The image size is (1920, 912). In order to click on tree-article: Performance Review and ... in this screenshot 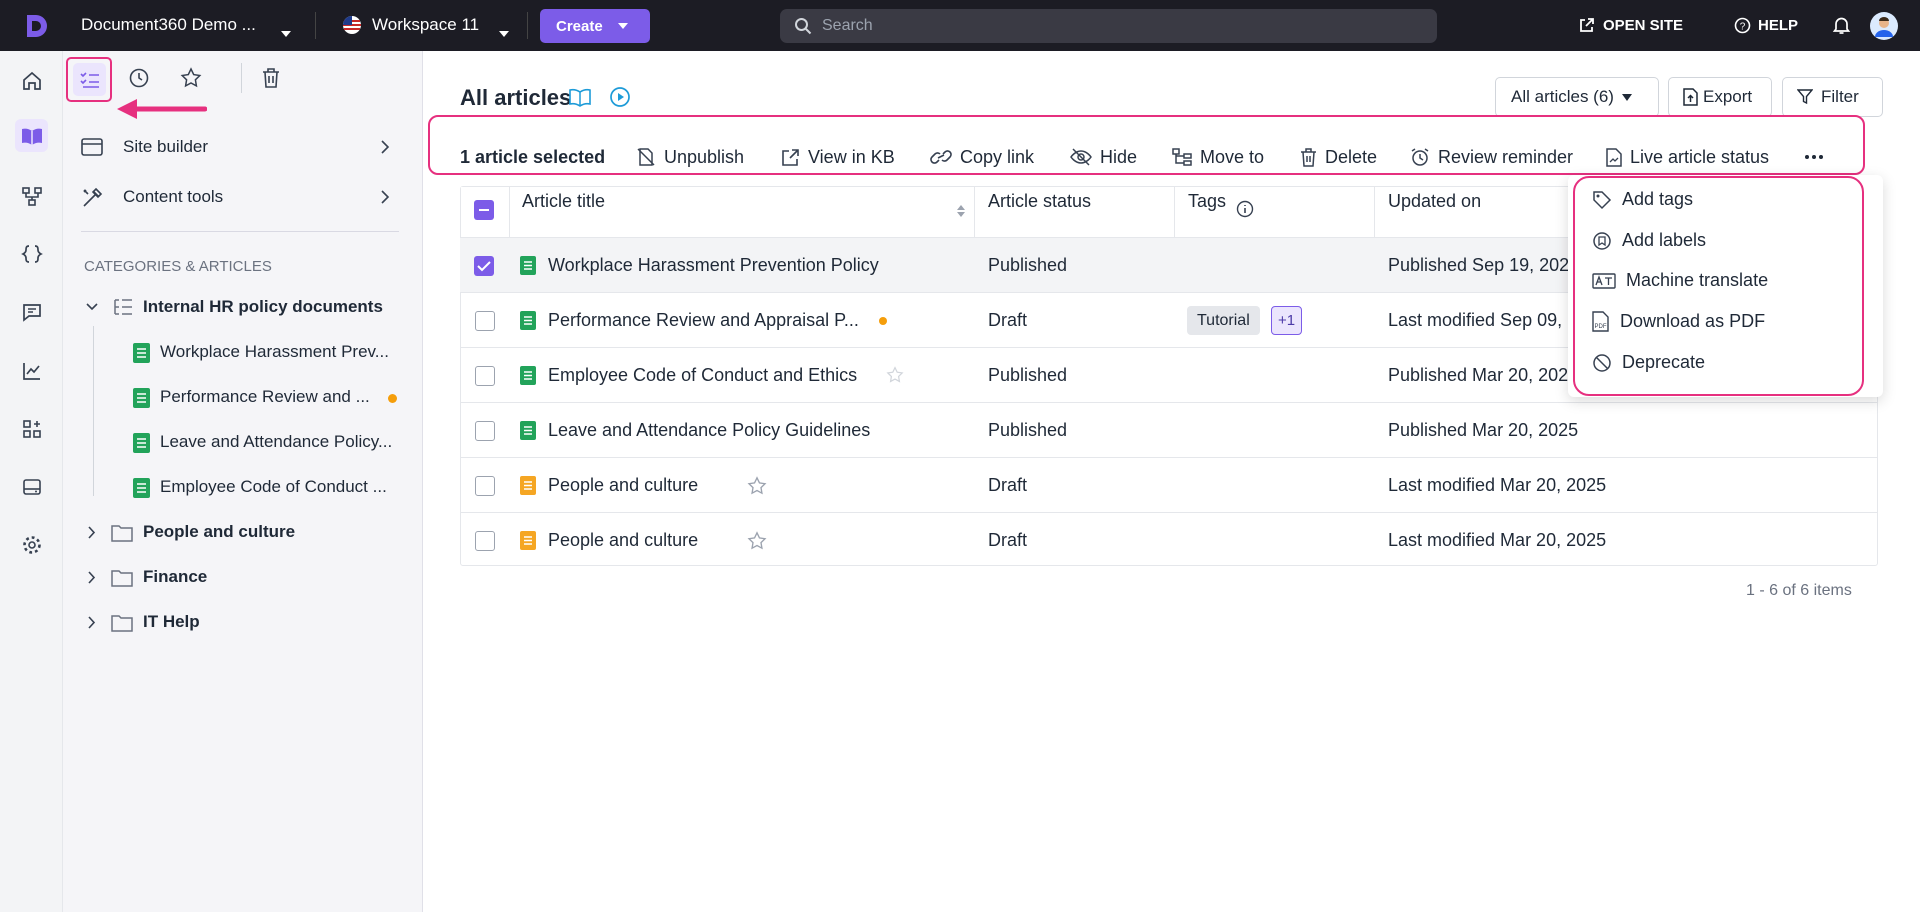, I will do `click(238, 398)`.